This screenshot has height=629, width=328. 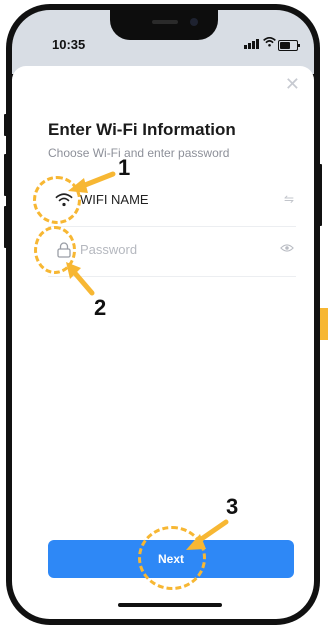 What do you see at coordinates (232, 506) in the screenshot?
I see `annotation-label: 3` at bounding box center [232, 506].